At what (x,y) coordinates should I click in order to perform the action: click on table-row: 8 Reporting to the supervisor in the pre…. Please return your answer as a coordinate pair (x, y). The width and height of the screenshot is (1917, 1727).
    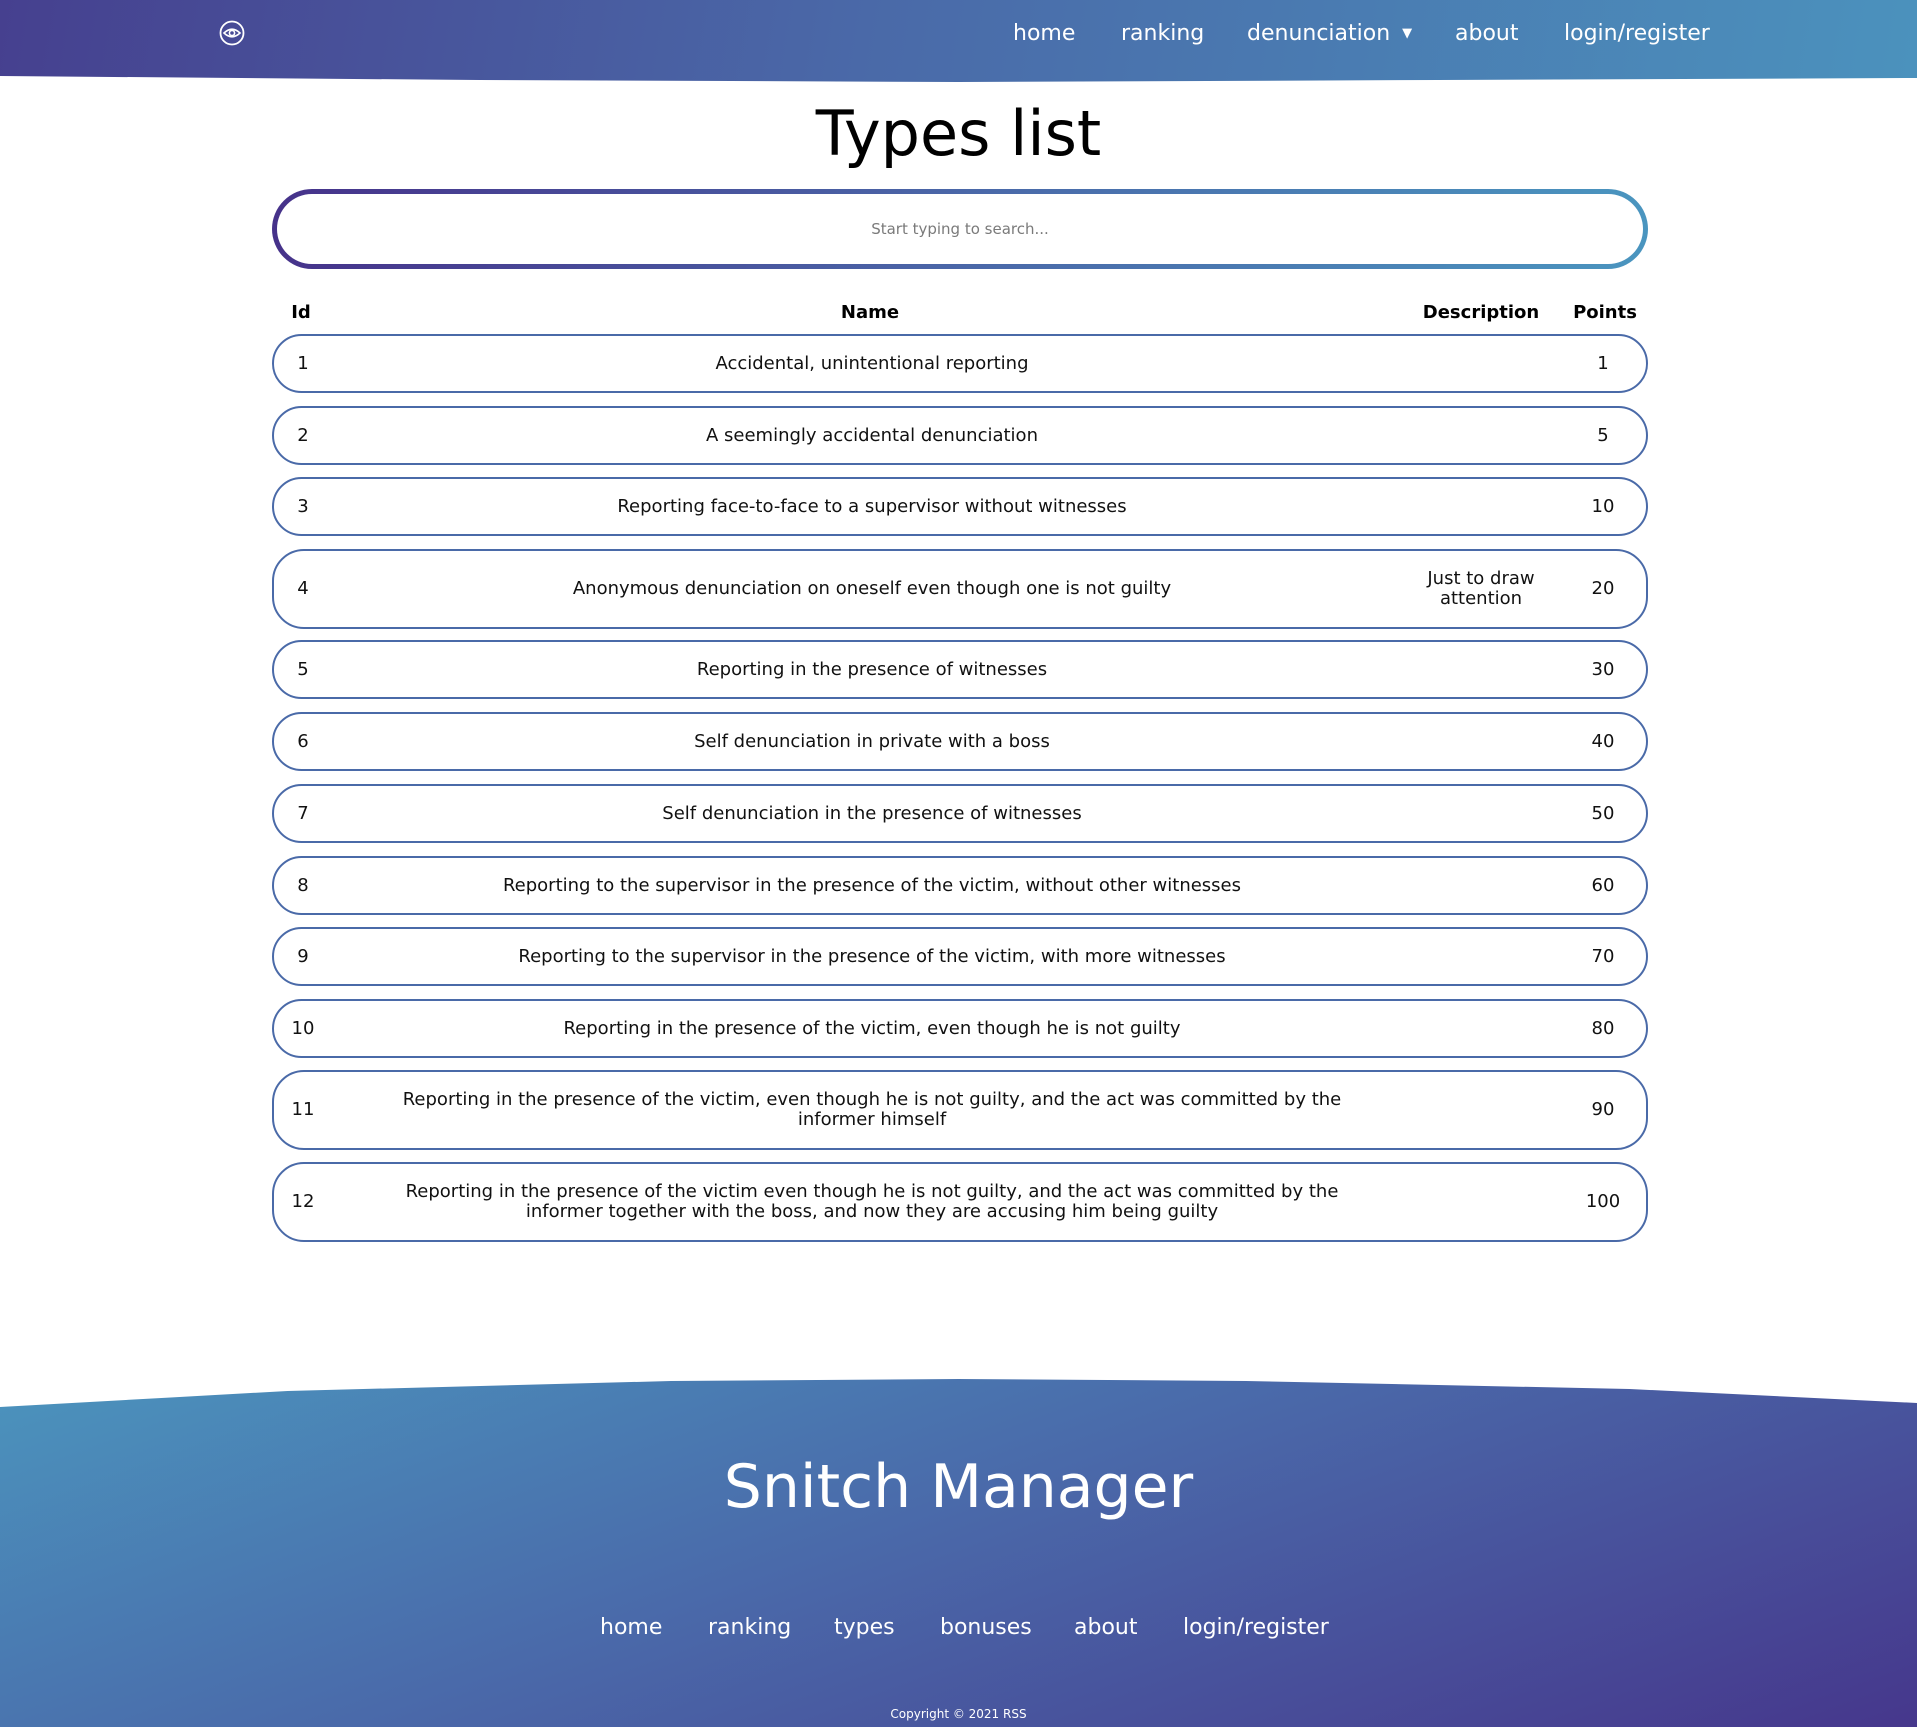
    Looking at the image, I should click on (960, 885).